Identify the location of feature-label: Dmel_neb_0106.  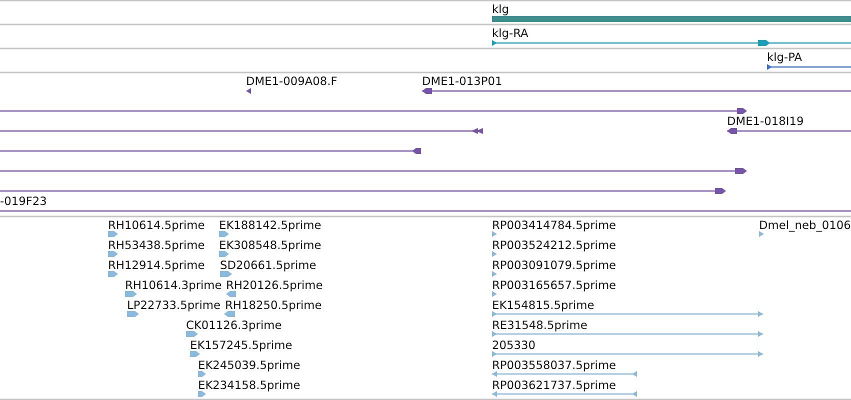
(805, 225).